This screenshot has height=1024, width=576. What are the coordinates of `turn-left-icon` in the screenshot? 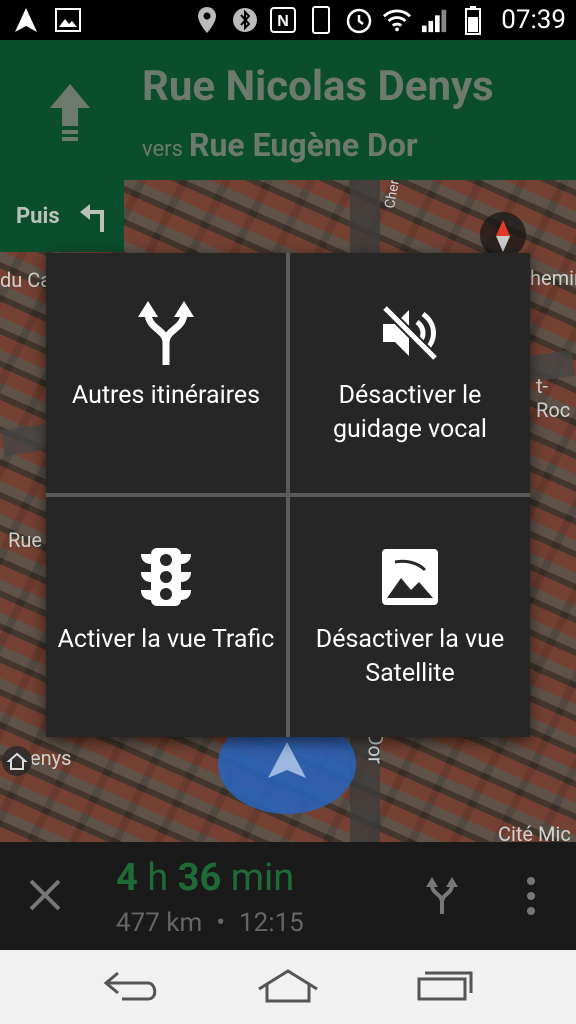 It's located at (93, 217).